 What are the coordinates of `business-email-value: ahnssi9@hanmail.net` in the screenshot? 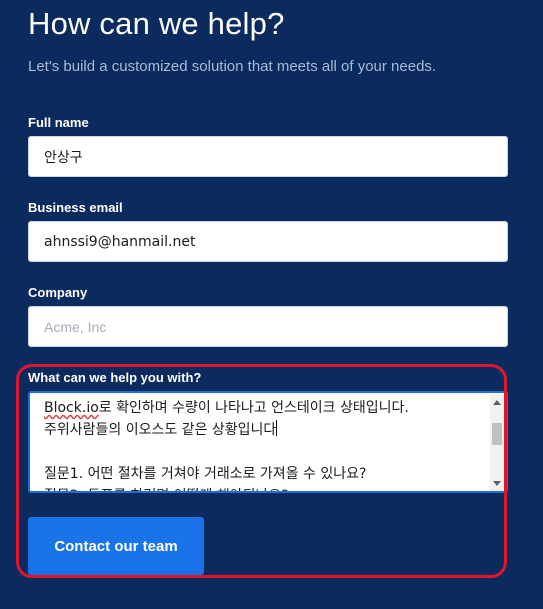 It's located at (120, 241).